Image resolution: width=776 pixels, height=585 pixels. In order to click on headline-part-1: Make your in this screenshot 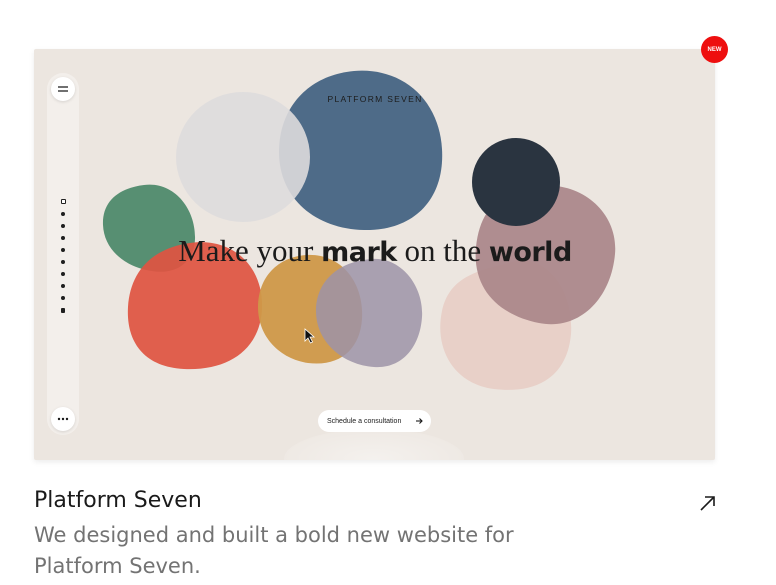, I will do `click(250, 250)`.